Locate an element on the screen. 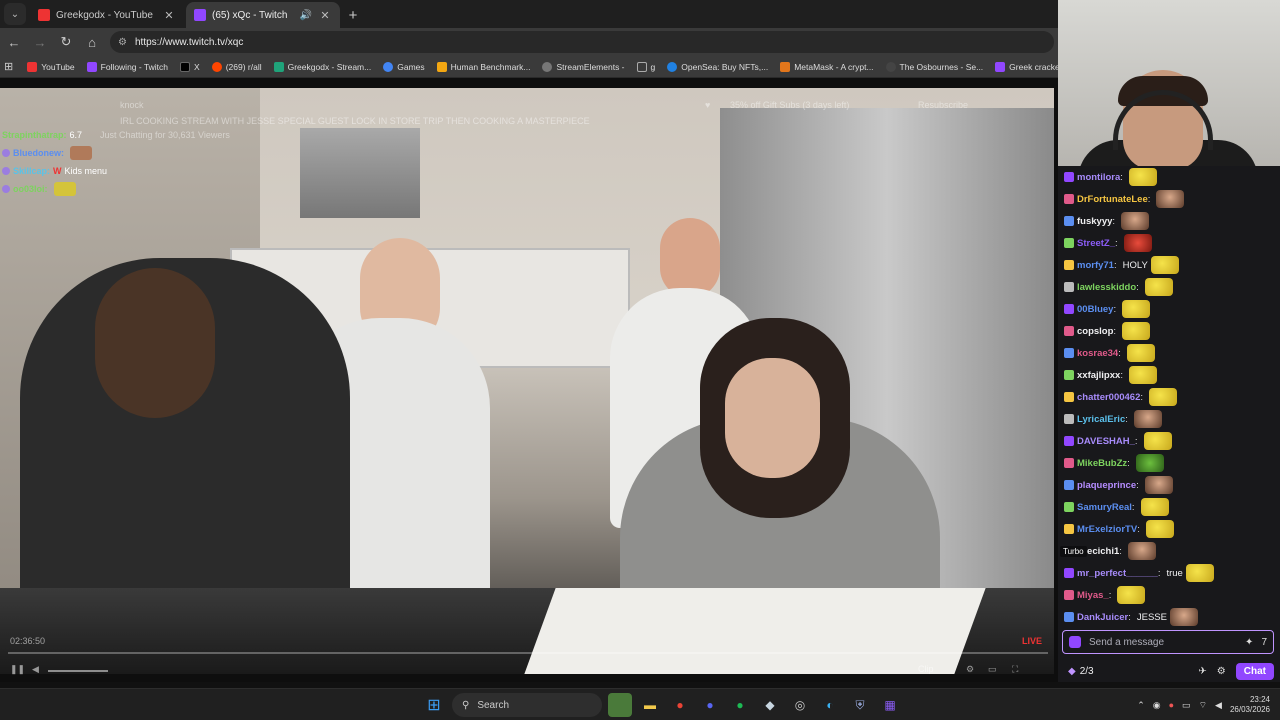 The height and width of the screenshot is (720, 1280). chat-username: mr_perfect______ is located at coordinates (1117, 573).